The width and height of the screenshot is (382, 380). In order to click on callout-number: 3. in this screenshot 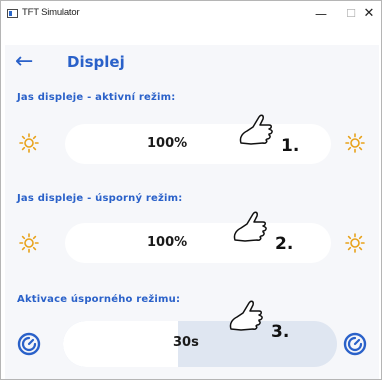, I will do `click(280, 332)`.